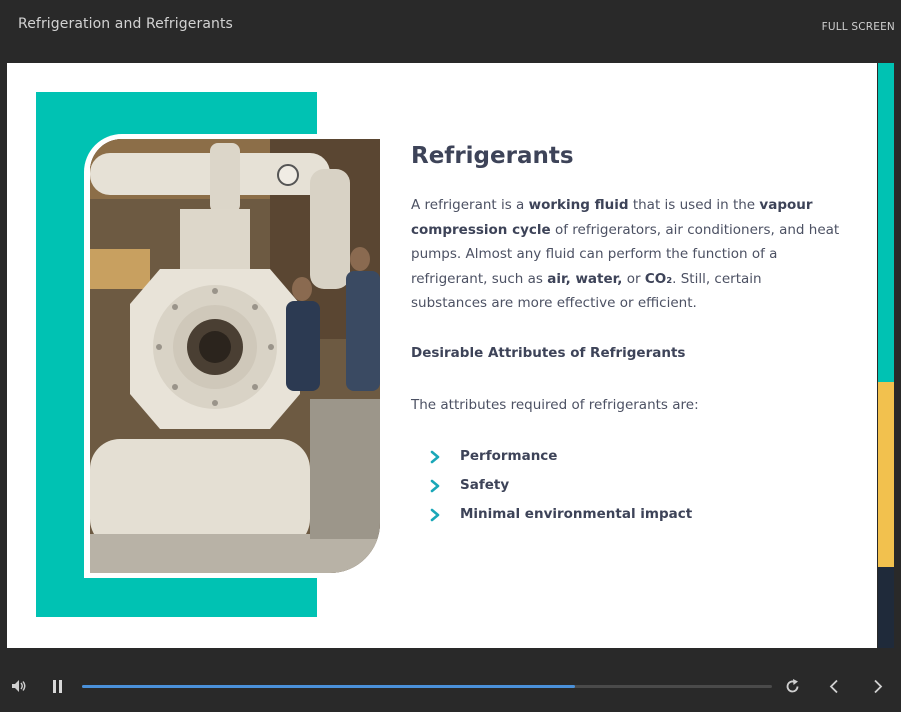  What do you see at coordinates (576, 514) in the screenshot?
I see `attribute-label: Minimal environmental impact` at bounding box center [576, 514].